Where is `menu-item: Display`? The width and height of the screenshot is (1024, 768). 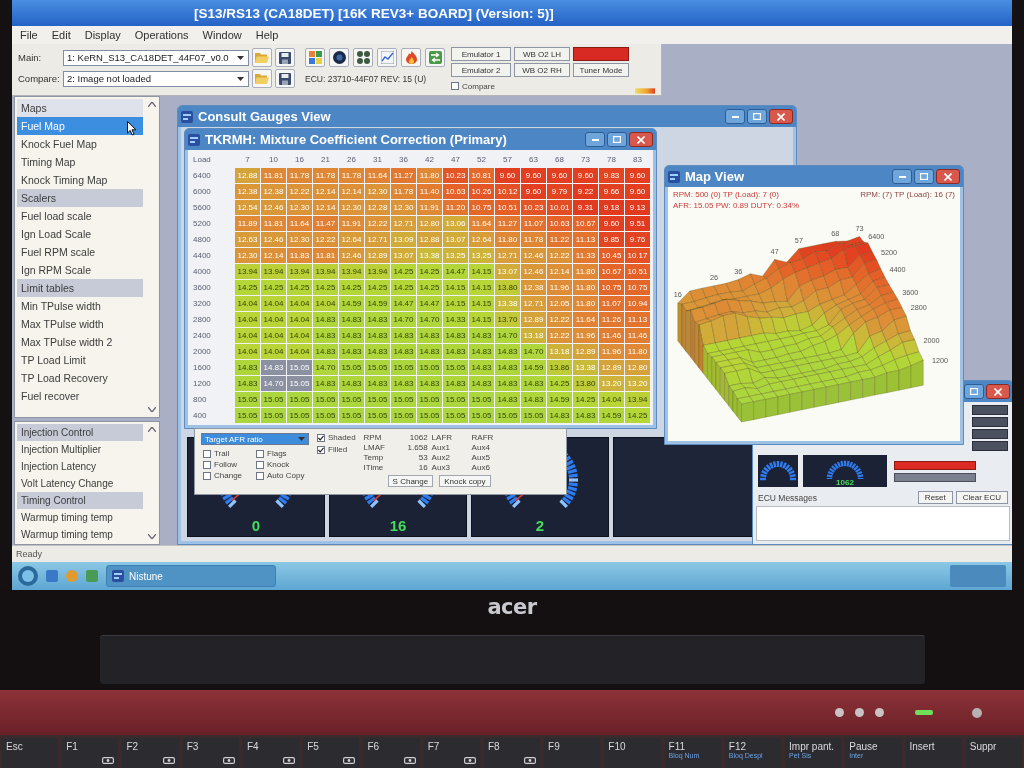 menu-item: Display is located at coordinates (102, 35).